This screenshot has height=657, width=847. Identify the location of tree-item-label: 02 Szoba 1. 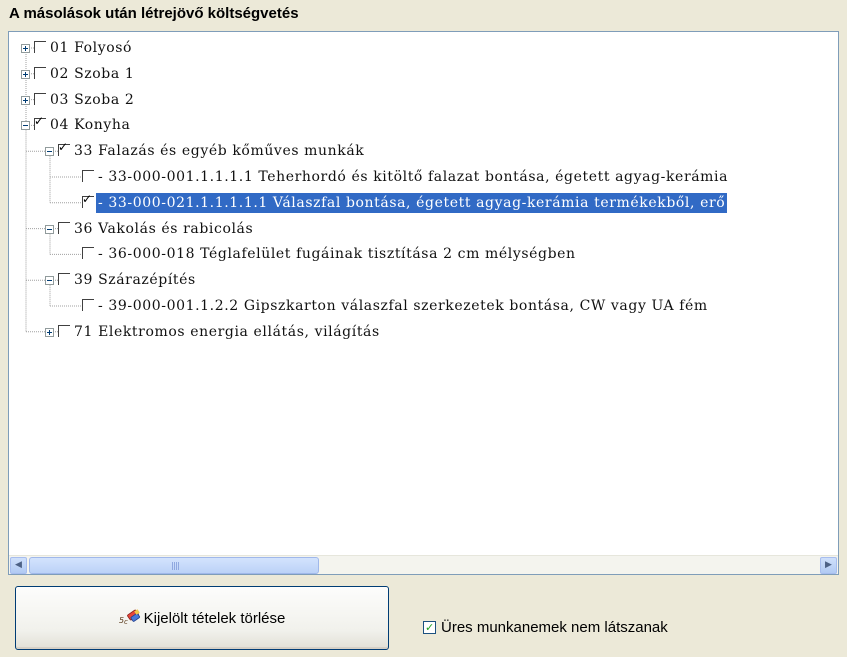
(92, 74).